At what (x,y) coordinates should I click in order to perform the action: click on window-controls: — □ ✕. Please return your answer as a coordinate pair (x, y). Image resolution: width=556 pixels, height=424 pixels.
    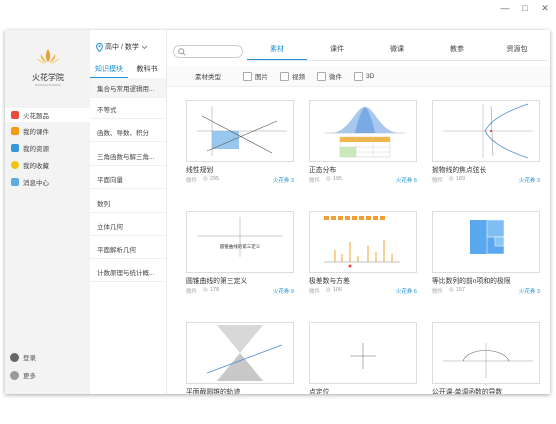
    Looking at the image, I should click on (525, 8).